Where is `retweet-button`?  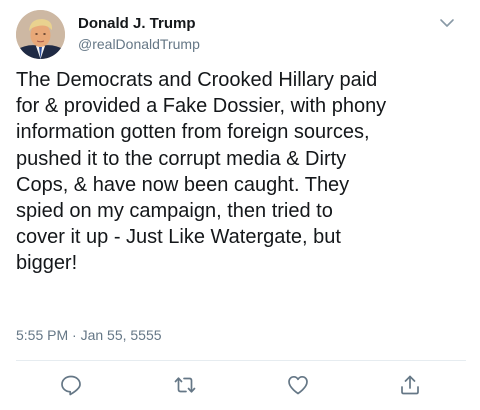 retweet-button is located at coordinates (185, 385).